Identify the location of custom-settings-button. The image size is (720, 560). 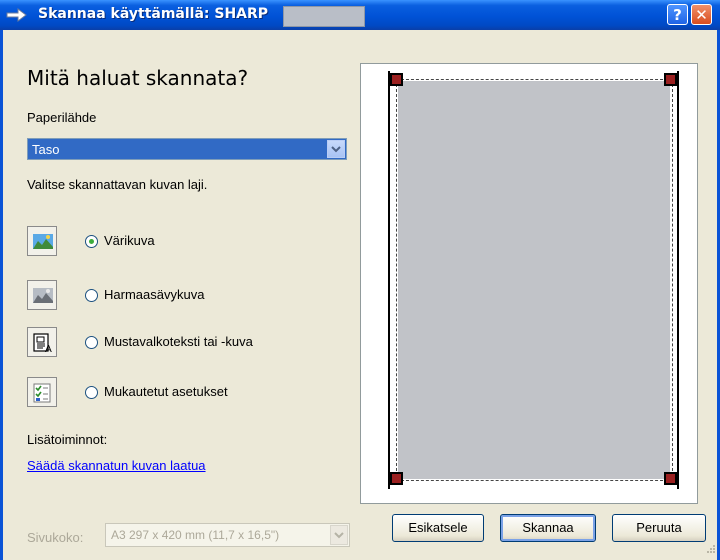
(42, 392).